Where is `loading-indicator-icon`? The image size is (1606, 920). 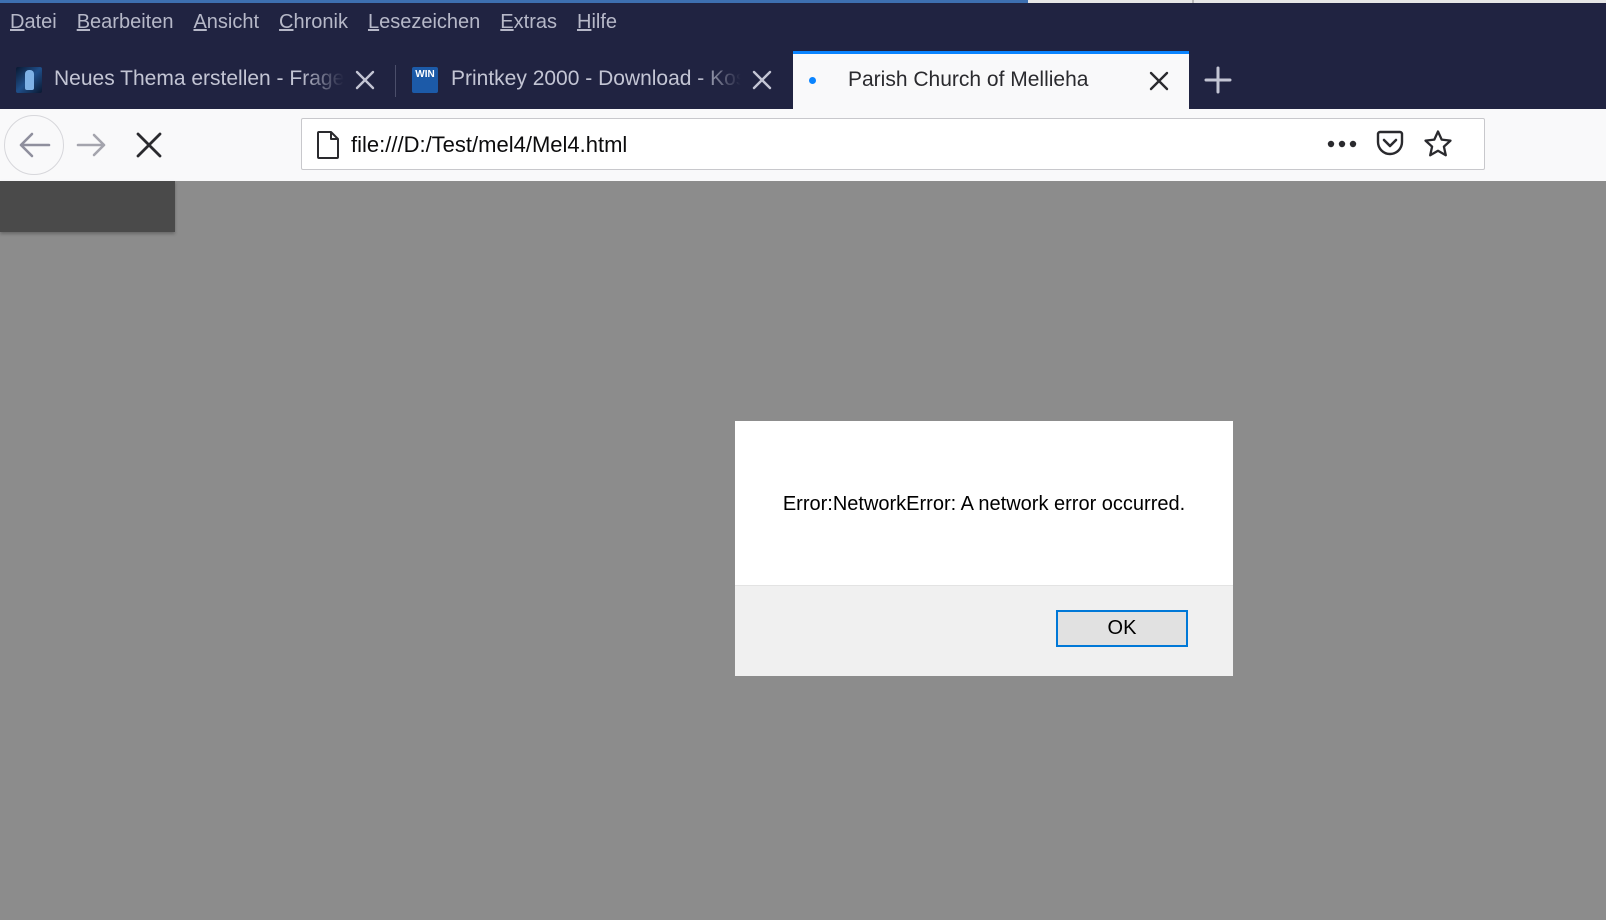
loading-indicator-icon is located at coordinates (812, 80).